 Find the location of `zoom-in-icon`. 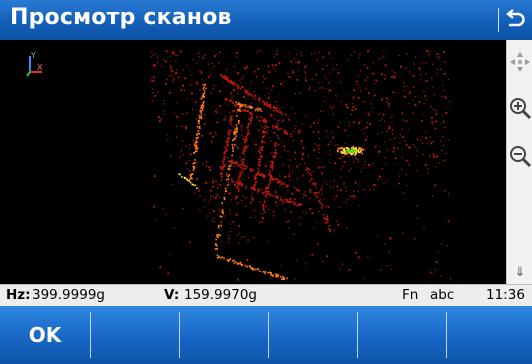

zoom-in-icon is located at coordinates (520, 108).